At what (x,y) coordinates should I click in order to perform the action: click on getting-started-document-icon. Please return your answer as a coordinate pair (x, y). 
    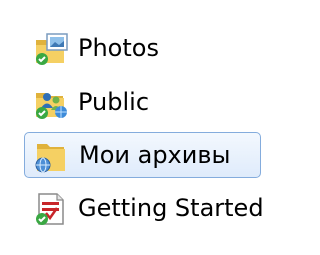
    Looking at the image, I should click on (52, 208).